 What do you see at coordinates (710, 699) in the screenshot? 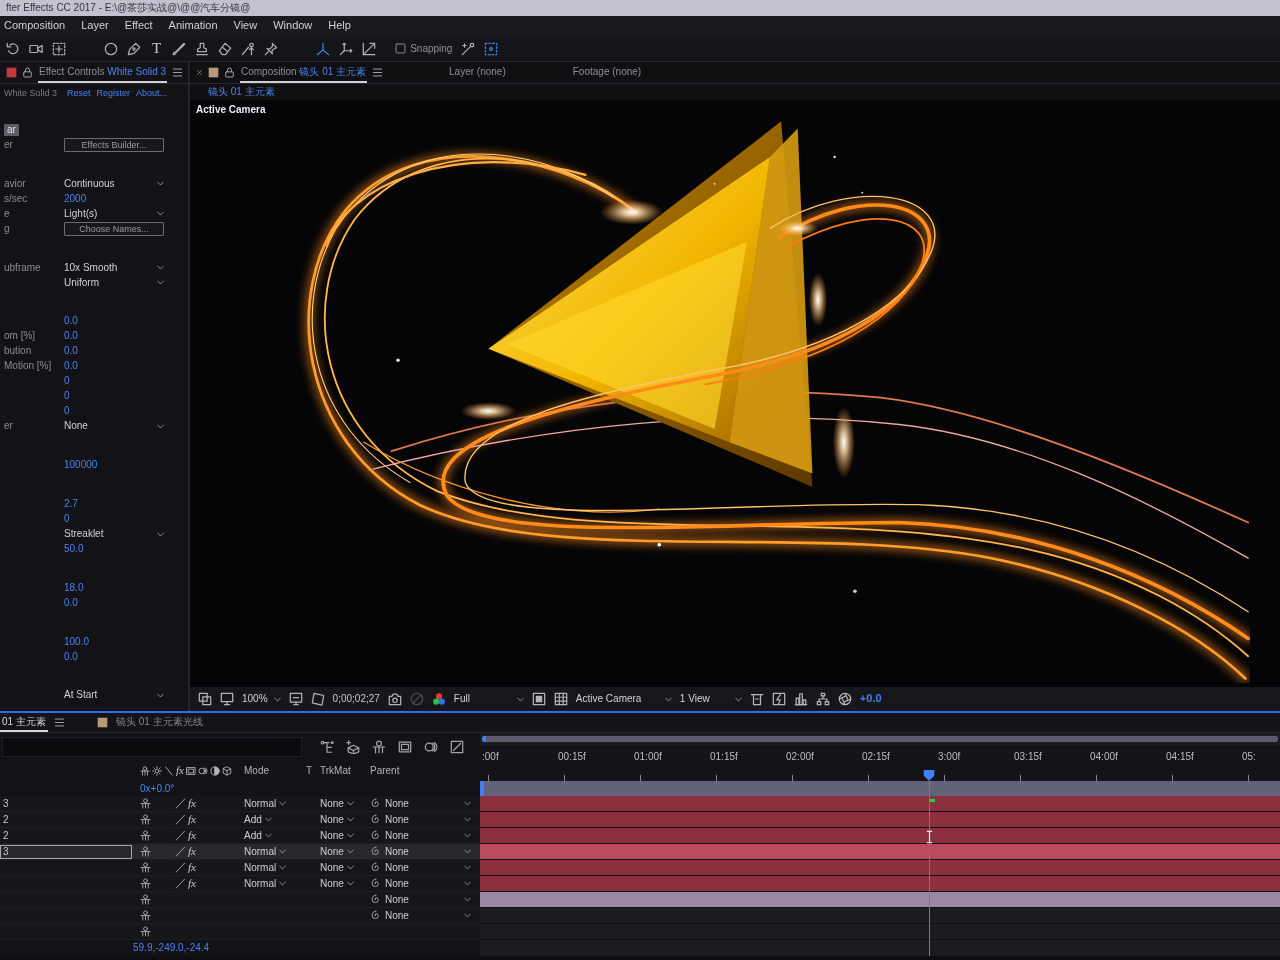
I see `view-layout-dropdown: 1 View` at bounding box center [710, 699].